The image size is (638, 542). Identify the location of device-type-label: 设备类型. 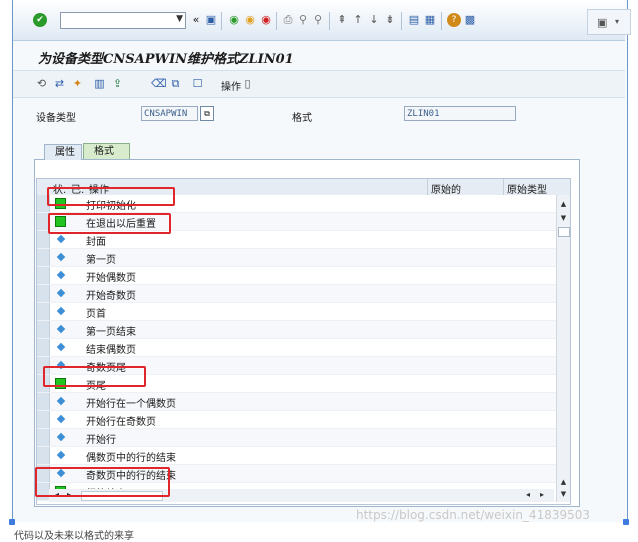
(56, 118).